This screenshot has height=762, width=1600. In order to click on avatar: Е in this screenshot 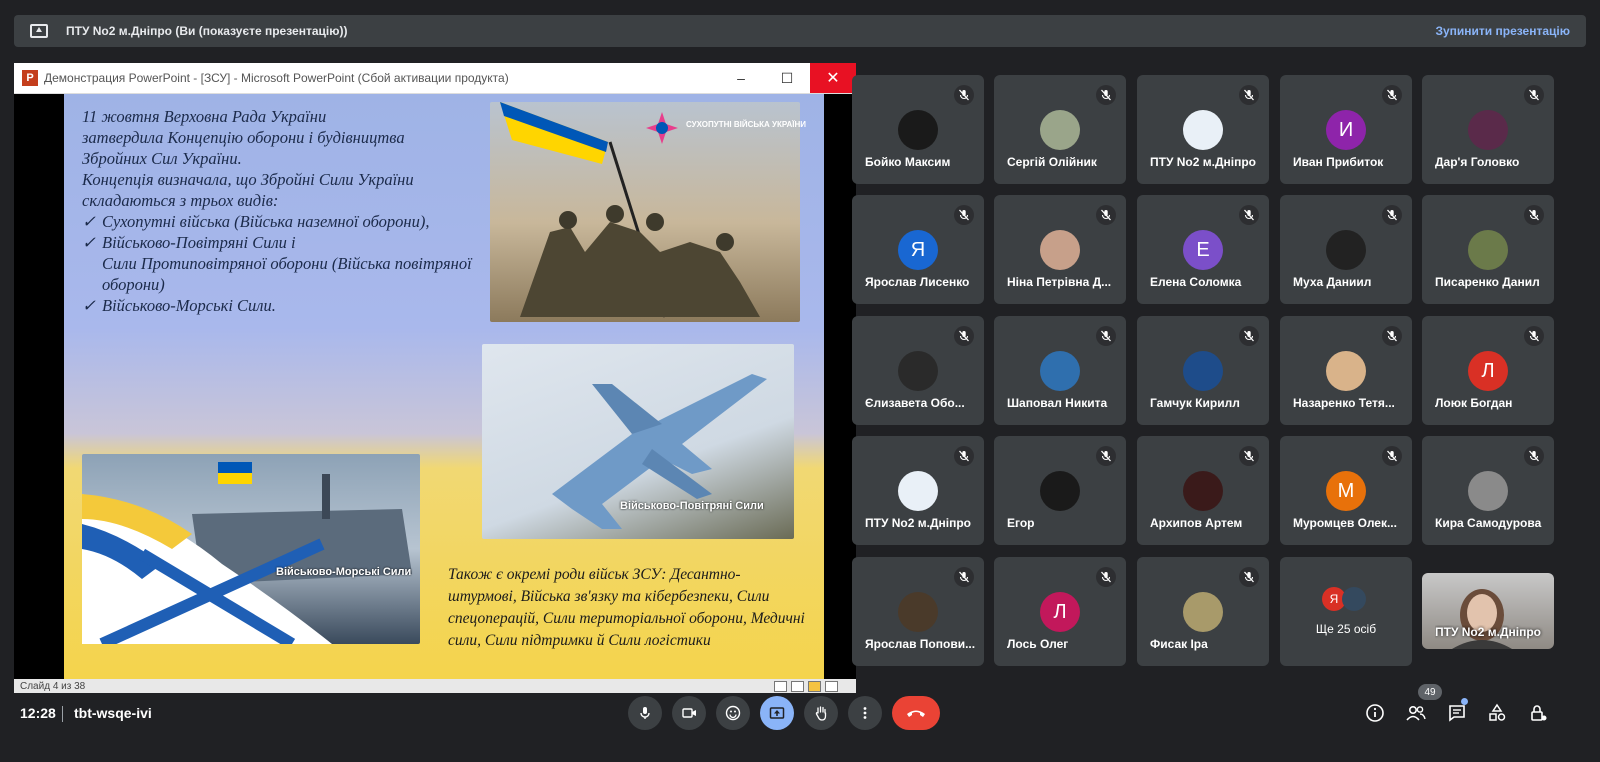, I will do `click(1203, 250)`.